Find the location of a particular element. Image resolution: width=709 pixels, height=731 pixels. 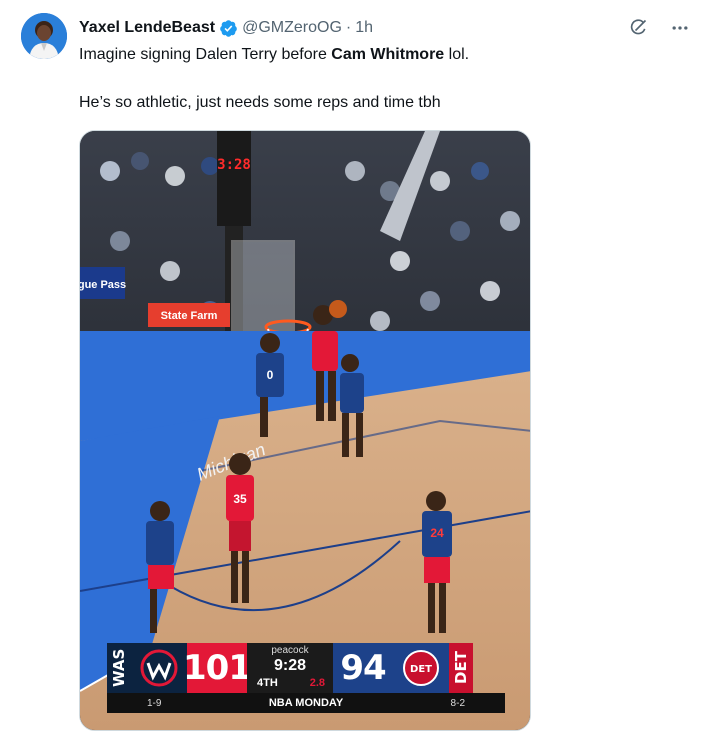

svg-text: 3:28 is located at coordinates (234, 165).